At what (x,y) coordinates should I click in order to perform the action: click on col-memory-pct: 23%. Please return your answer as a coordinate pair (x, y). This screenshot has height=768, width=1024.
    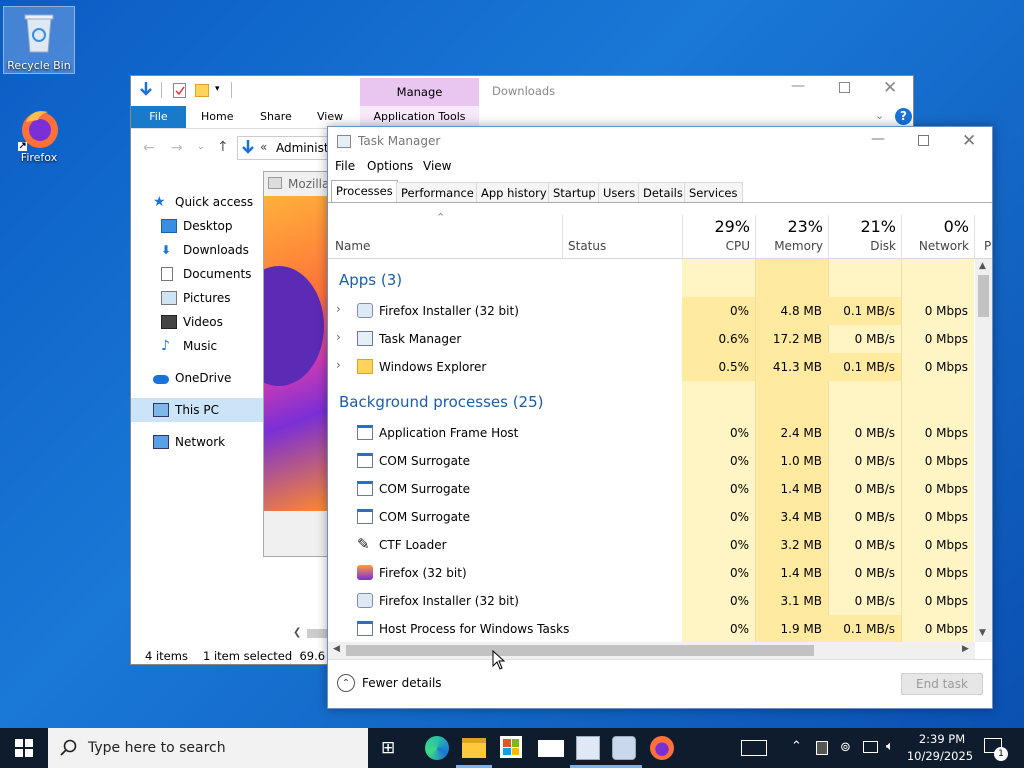
    Looking at the image, I should click on (789, 226).